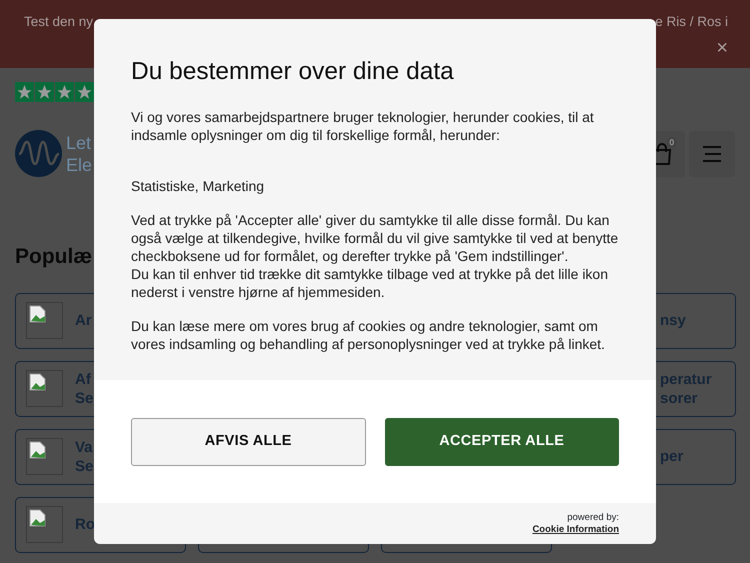  What do you see at coordinates (79, 143) in the screenshot?
I see `logo-text: Let` at bounding box center [79, 143].